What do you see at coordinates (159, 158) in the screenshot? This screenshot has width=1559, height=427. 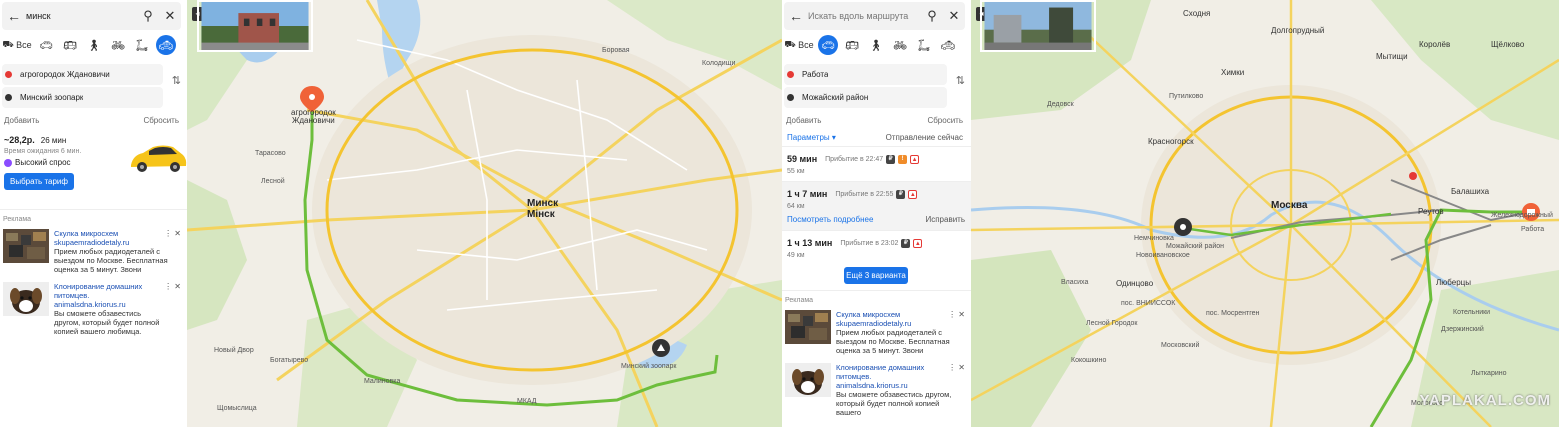 I see `taxi-car-icon` at bounding box center [159, 158].